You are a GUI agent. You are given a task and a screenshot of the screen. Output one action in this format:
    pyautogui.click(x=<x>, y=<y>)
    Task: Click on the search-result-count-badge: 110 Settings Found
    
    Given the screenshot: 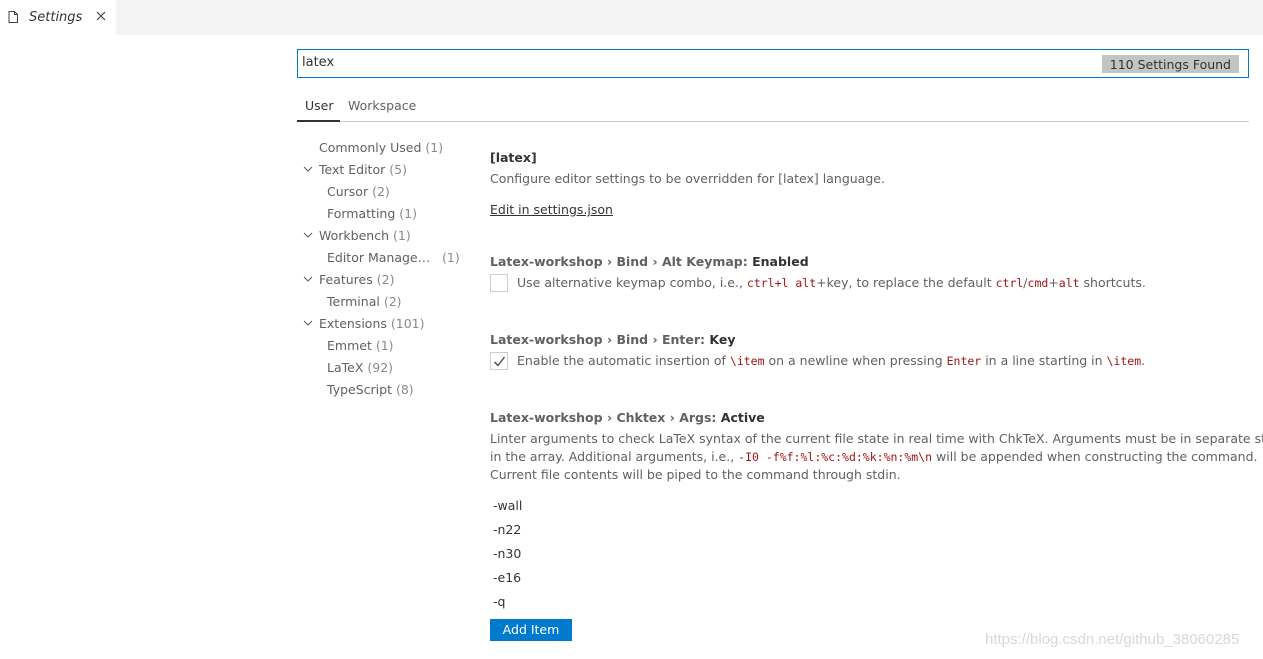 What is the action you would take?
    pyautogui.click(x=1170, y=64)
    